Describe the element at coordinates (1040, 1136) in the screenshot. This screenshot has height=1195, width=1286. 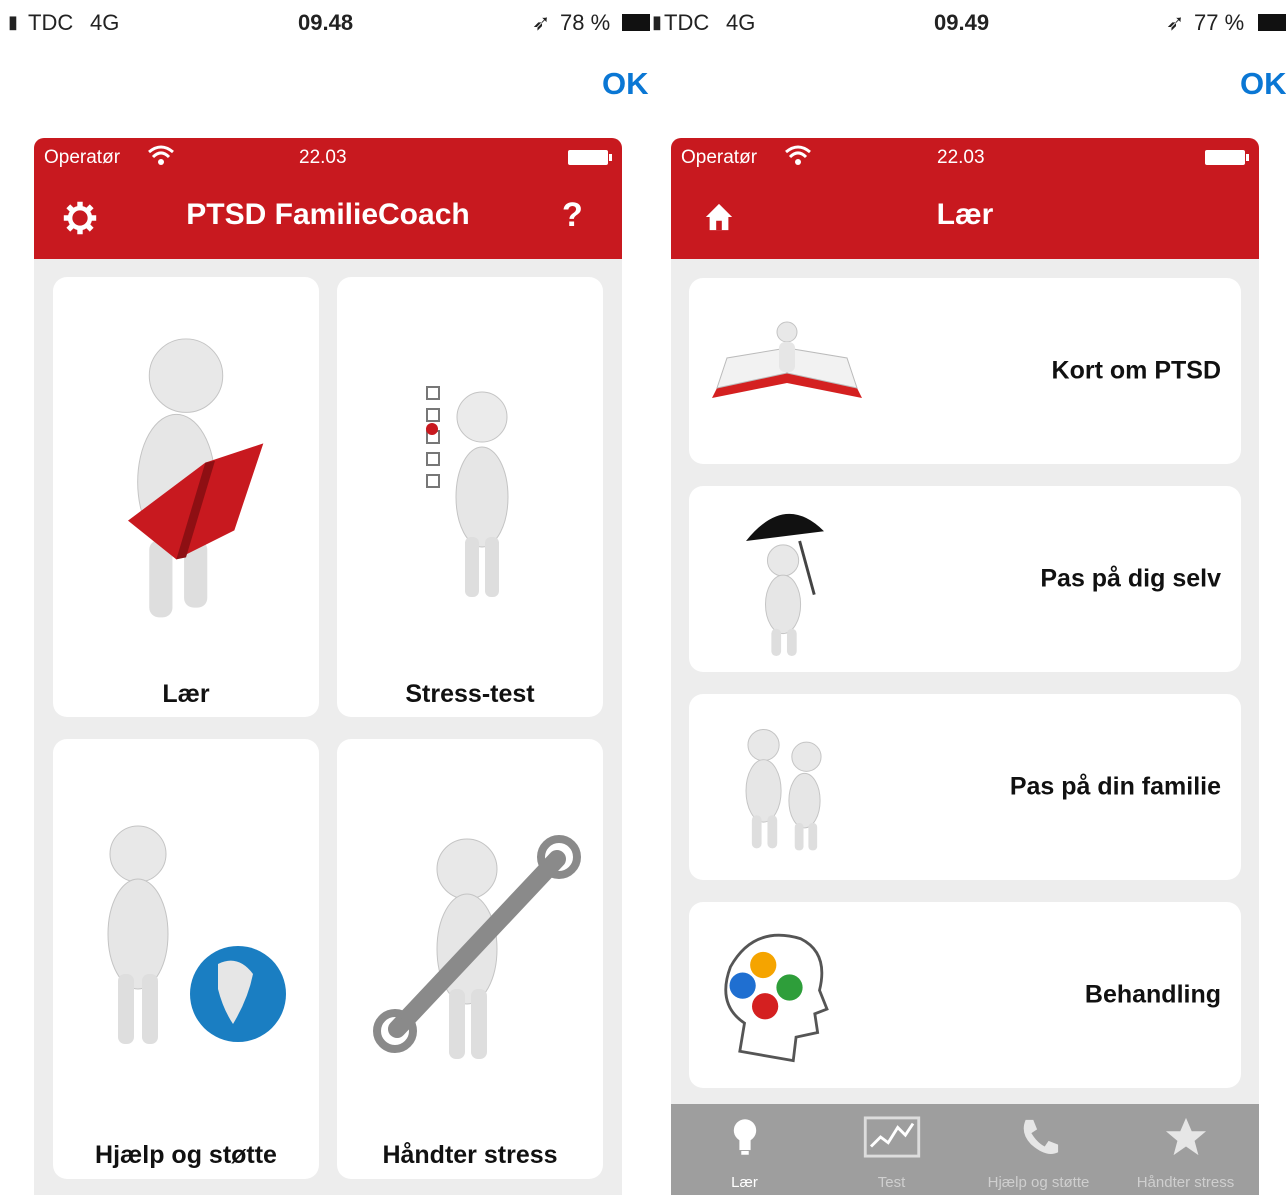
I see `phone-icon` at that location.